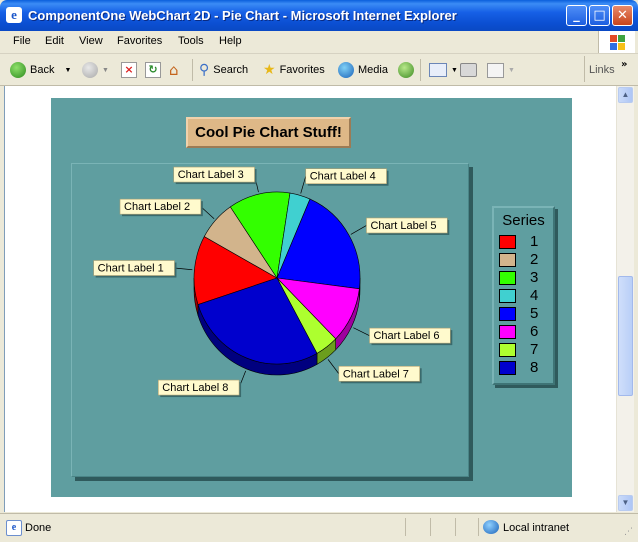 This screenshot has height=542, width=638. Describe the element at coordinates (534, 367) in the screenshot. I see `legend-label: 8` at that location.